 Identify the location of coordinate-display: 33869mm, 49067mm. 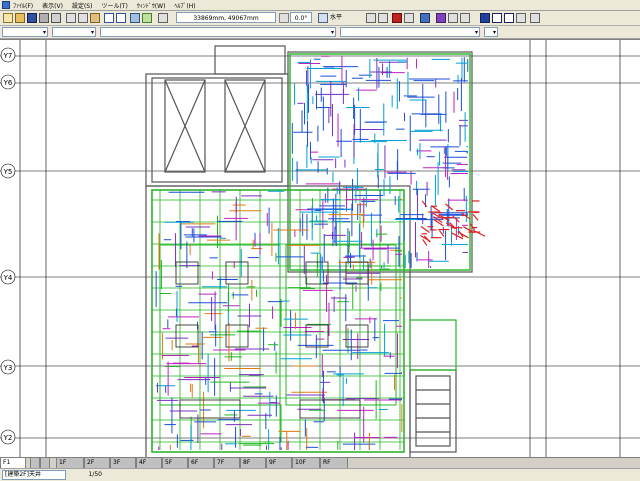
(226, 17).